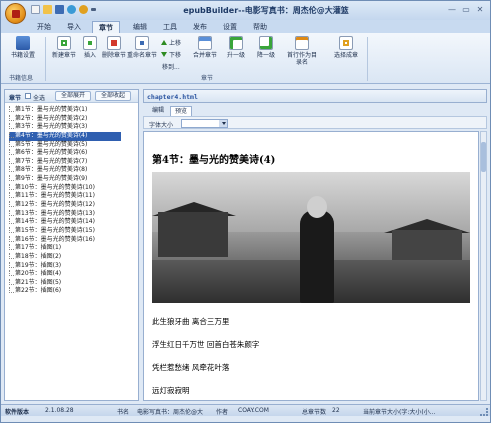 The image size is (500, 423). I want to click on settings-icon, so click(83, 9).